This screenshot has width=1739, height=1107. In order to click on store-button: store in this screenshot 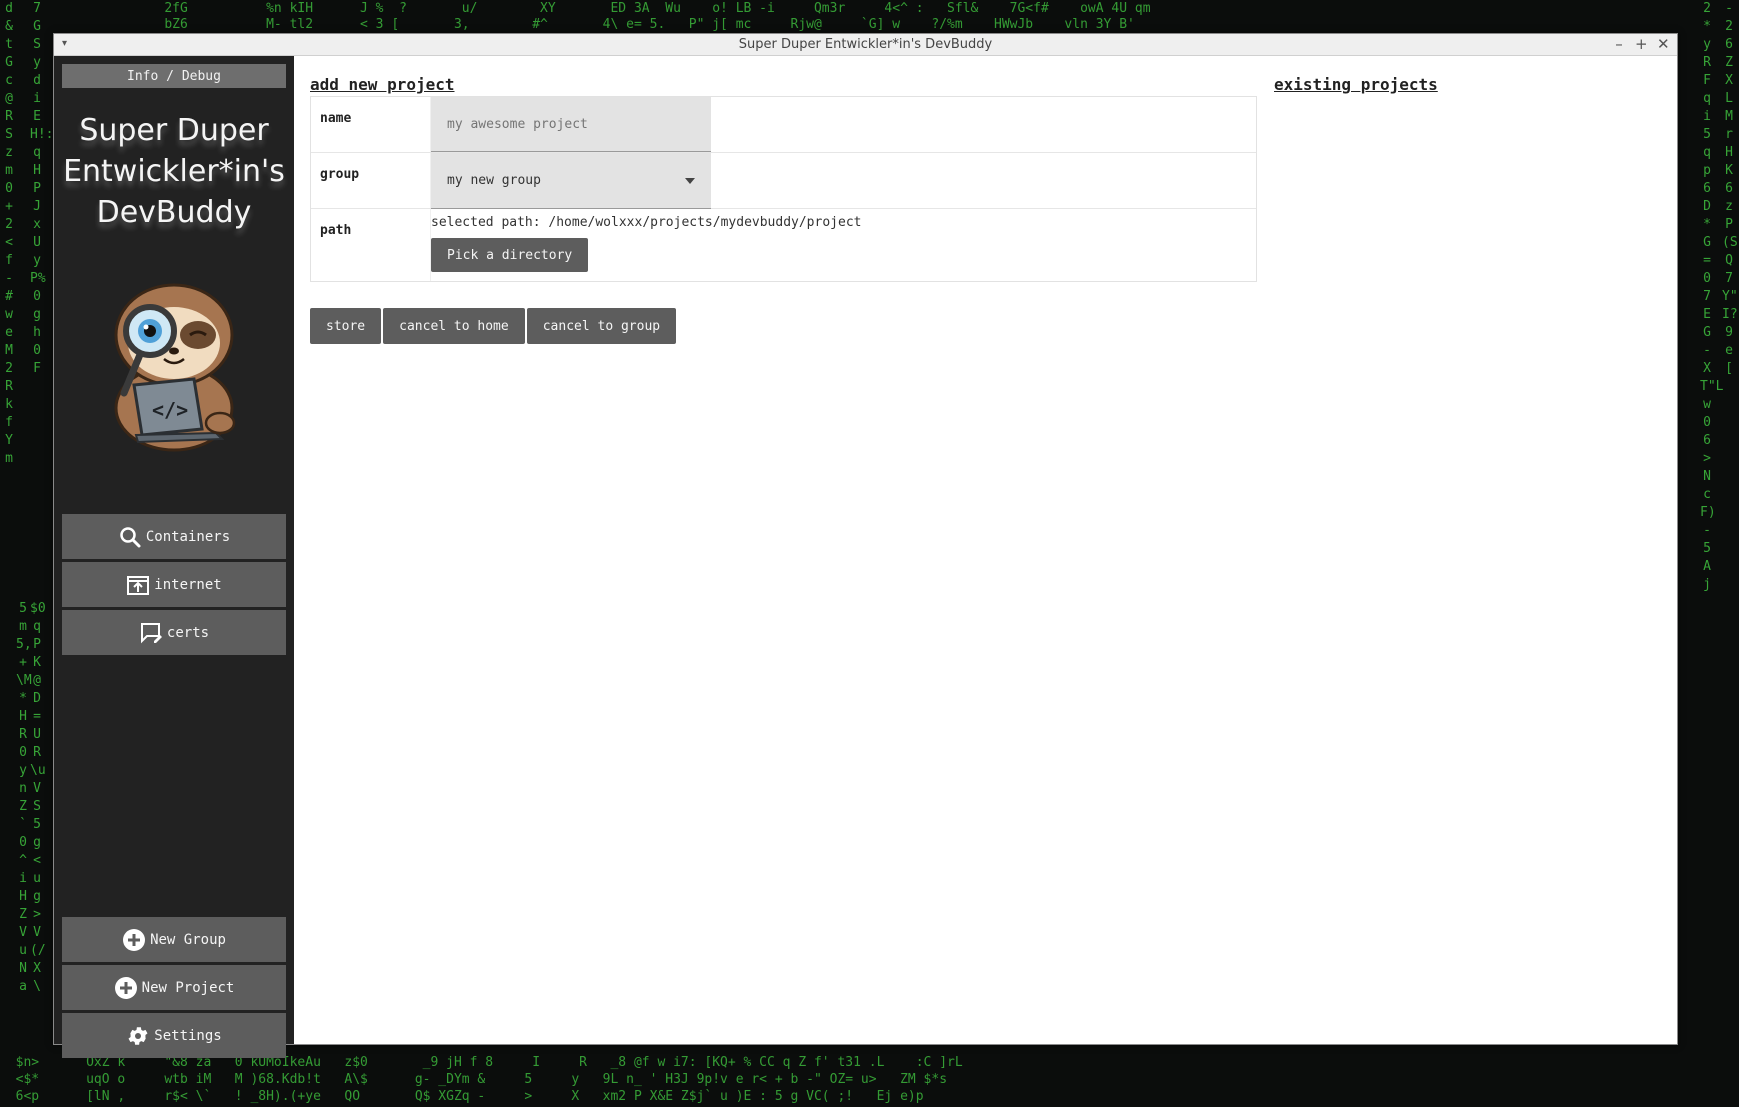, I will do `click(346, 326)`.